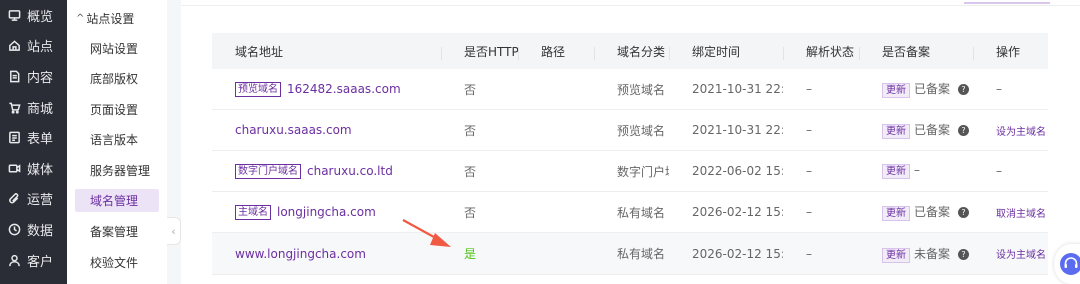 This screenshot has height=284, width=1080. Describe the element at coordinates (737, 171) in the screenshot. I see `bind-time-cell: 2022-06-02 15:17:23` at that location.